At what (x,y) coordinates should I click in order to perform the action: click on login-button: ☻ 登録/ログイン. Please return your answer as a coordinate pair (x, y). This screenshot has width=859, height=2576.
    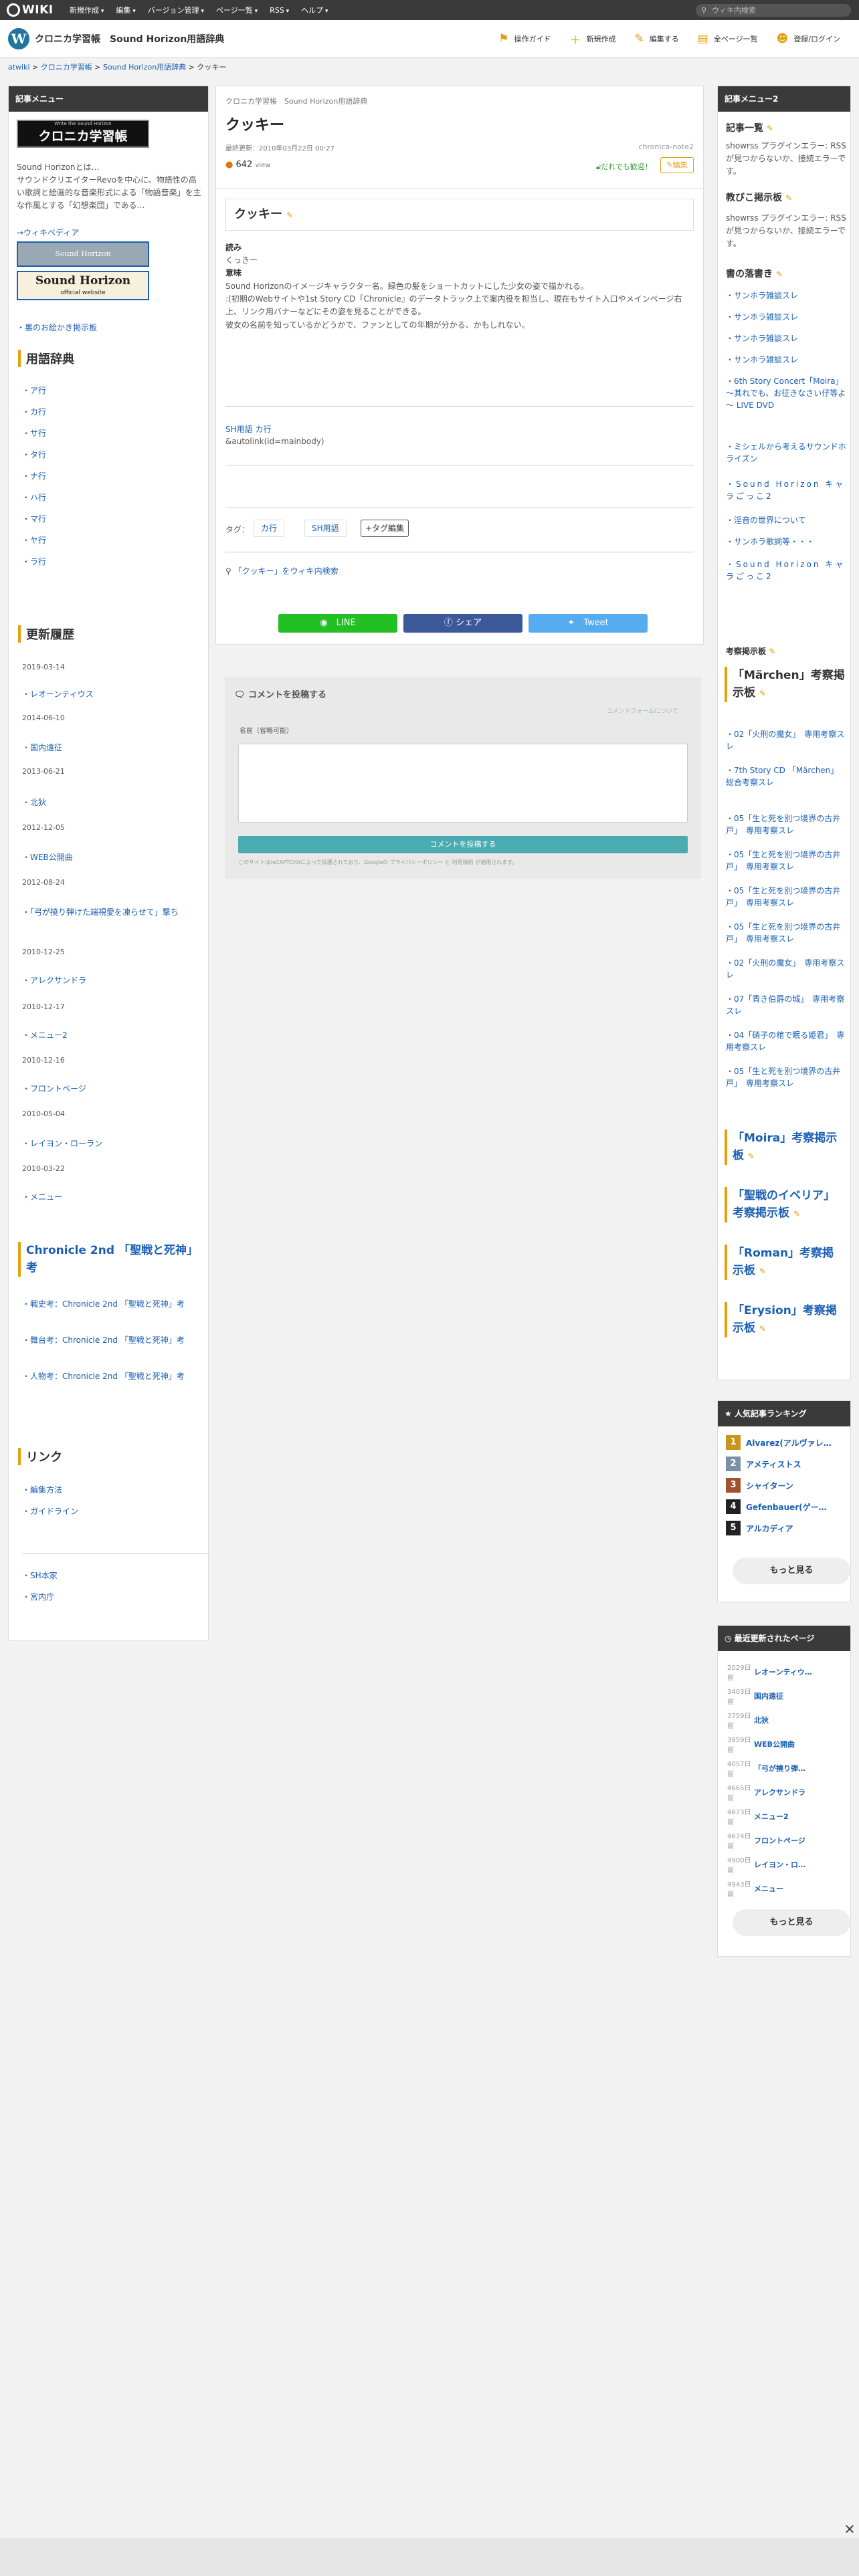
    Looking at the image, I should click on (808, 38).